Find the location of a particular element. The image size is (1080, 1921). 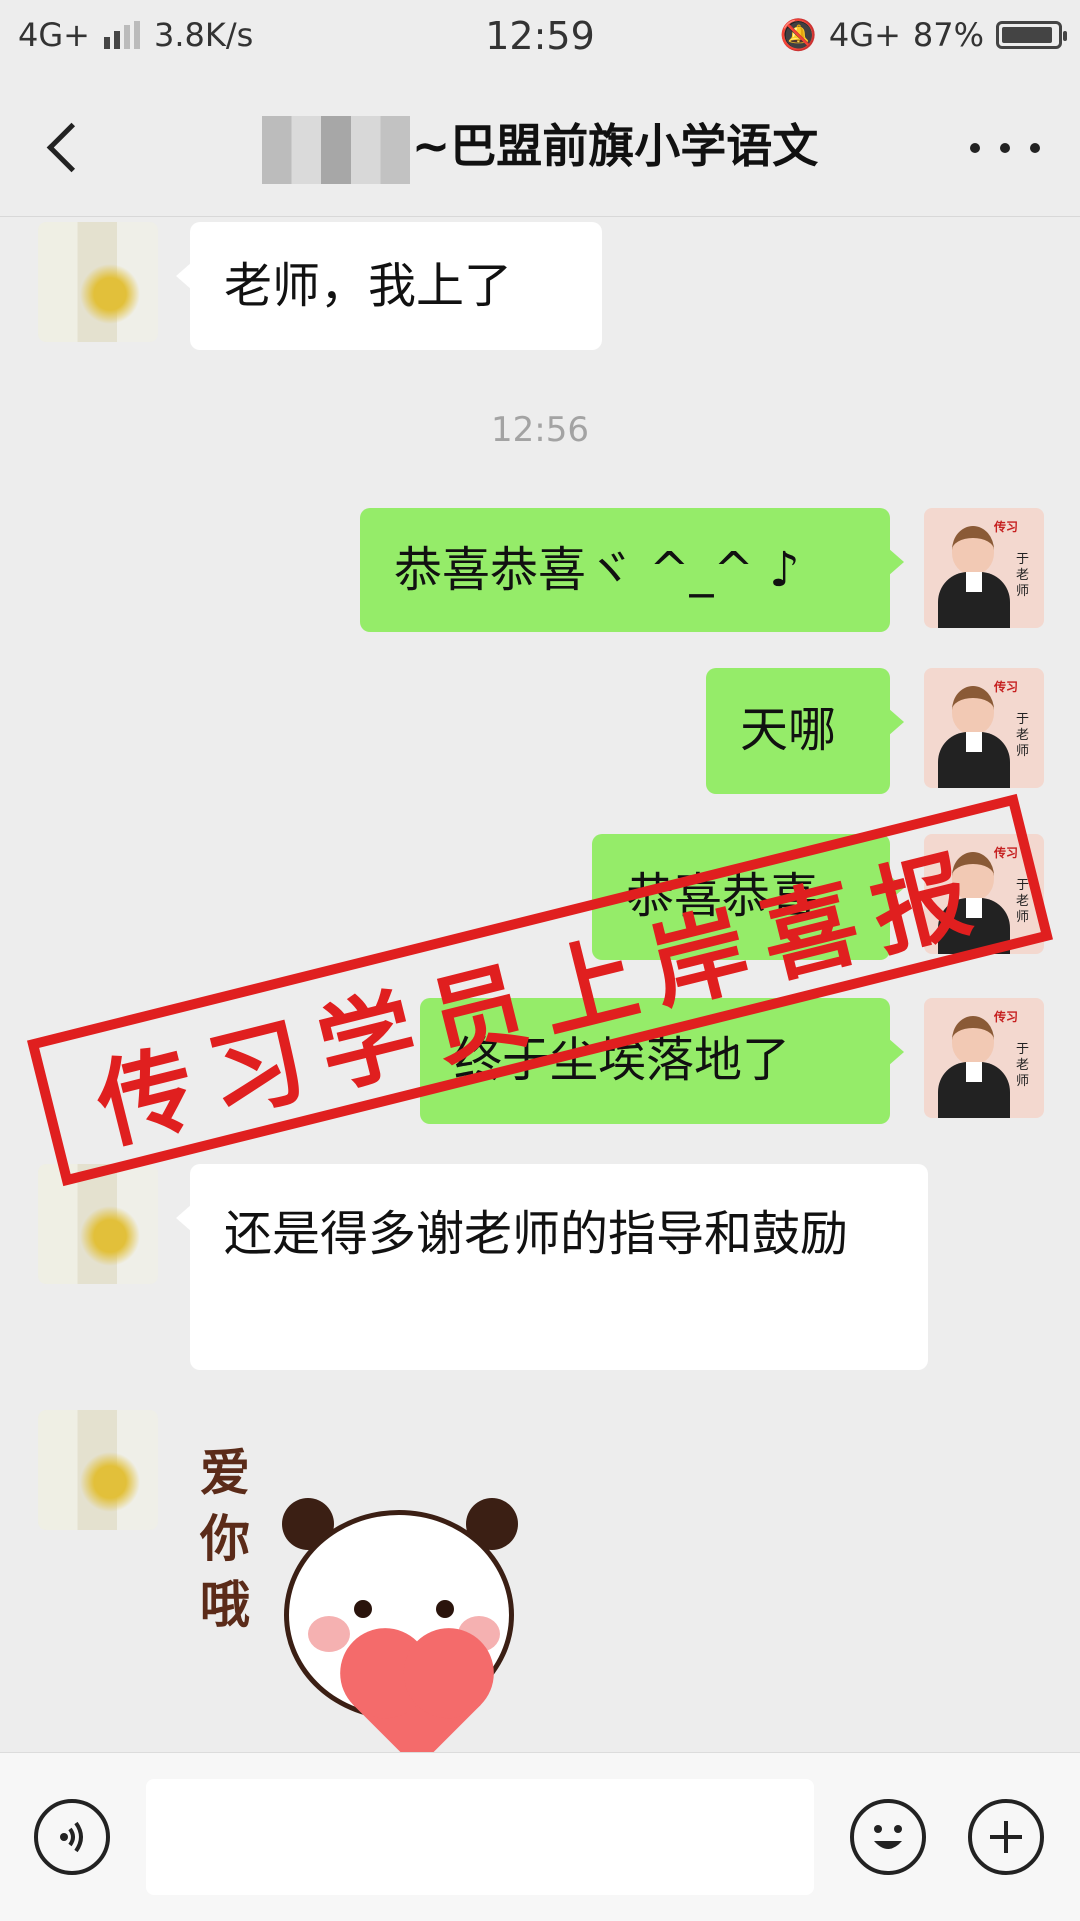

message-input is located at coordinates (480, 1837).